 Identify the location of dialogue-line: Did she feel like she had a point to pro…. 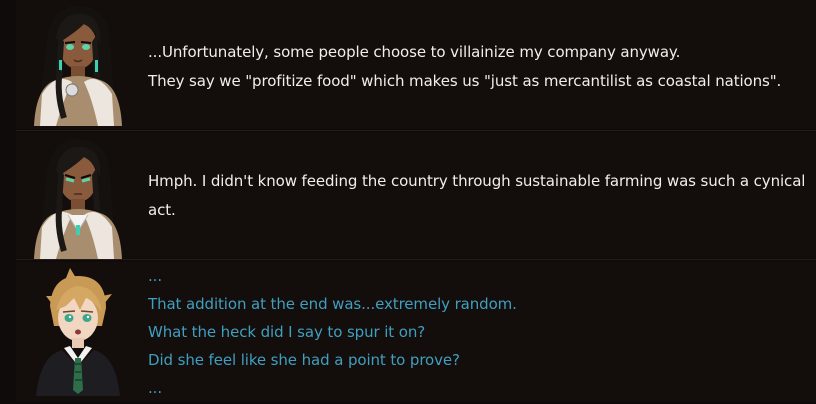
(304, 360).